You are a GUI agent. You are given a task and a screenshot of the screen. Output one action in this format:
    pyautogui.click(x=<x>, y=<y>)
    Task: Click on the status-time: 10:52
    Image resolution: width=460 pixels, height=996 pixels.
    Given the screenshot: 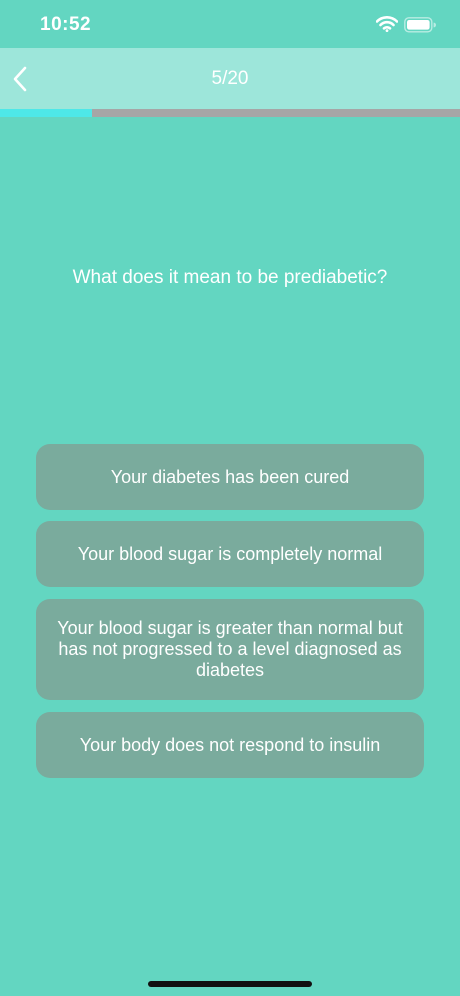 What is the action you would take?
    pyautogui.click(x=66, y=24)
    